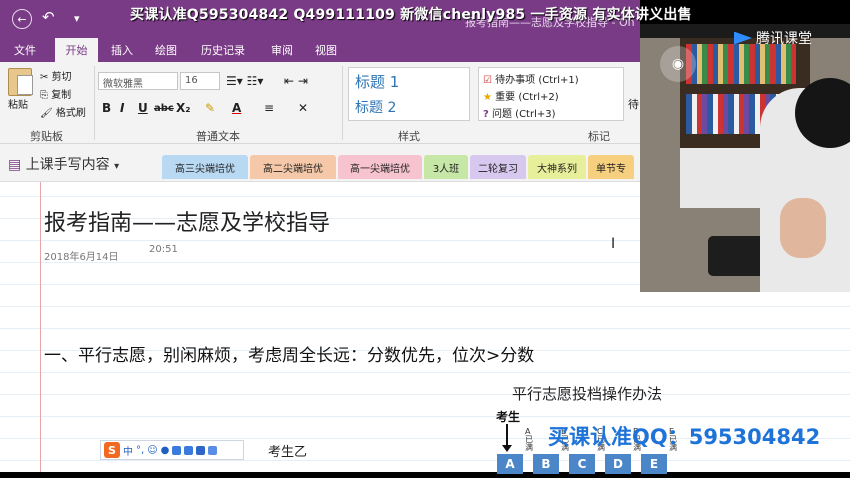 Image resolution: width=850 pixels, height=478 pixels. Describe the element at coordinates (166, 50) in the screenshot. I see `menu-draw: 绘图` at that location.